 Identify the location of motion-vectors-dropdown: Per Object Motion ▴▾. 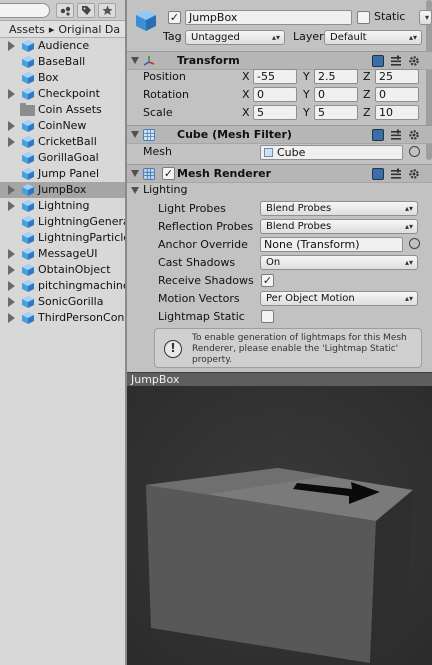
(339, 298).